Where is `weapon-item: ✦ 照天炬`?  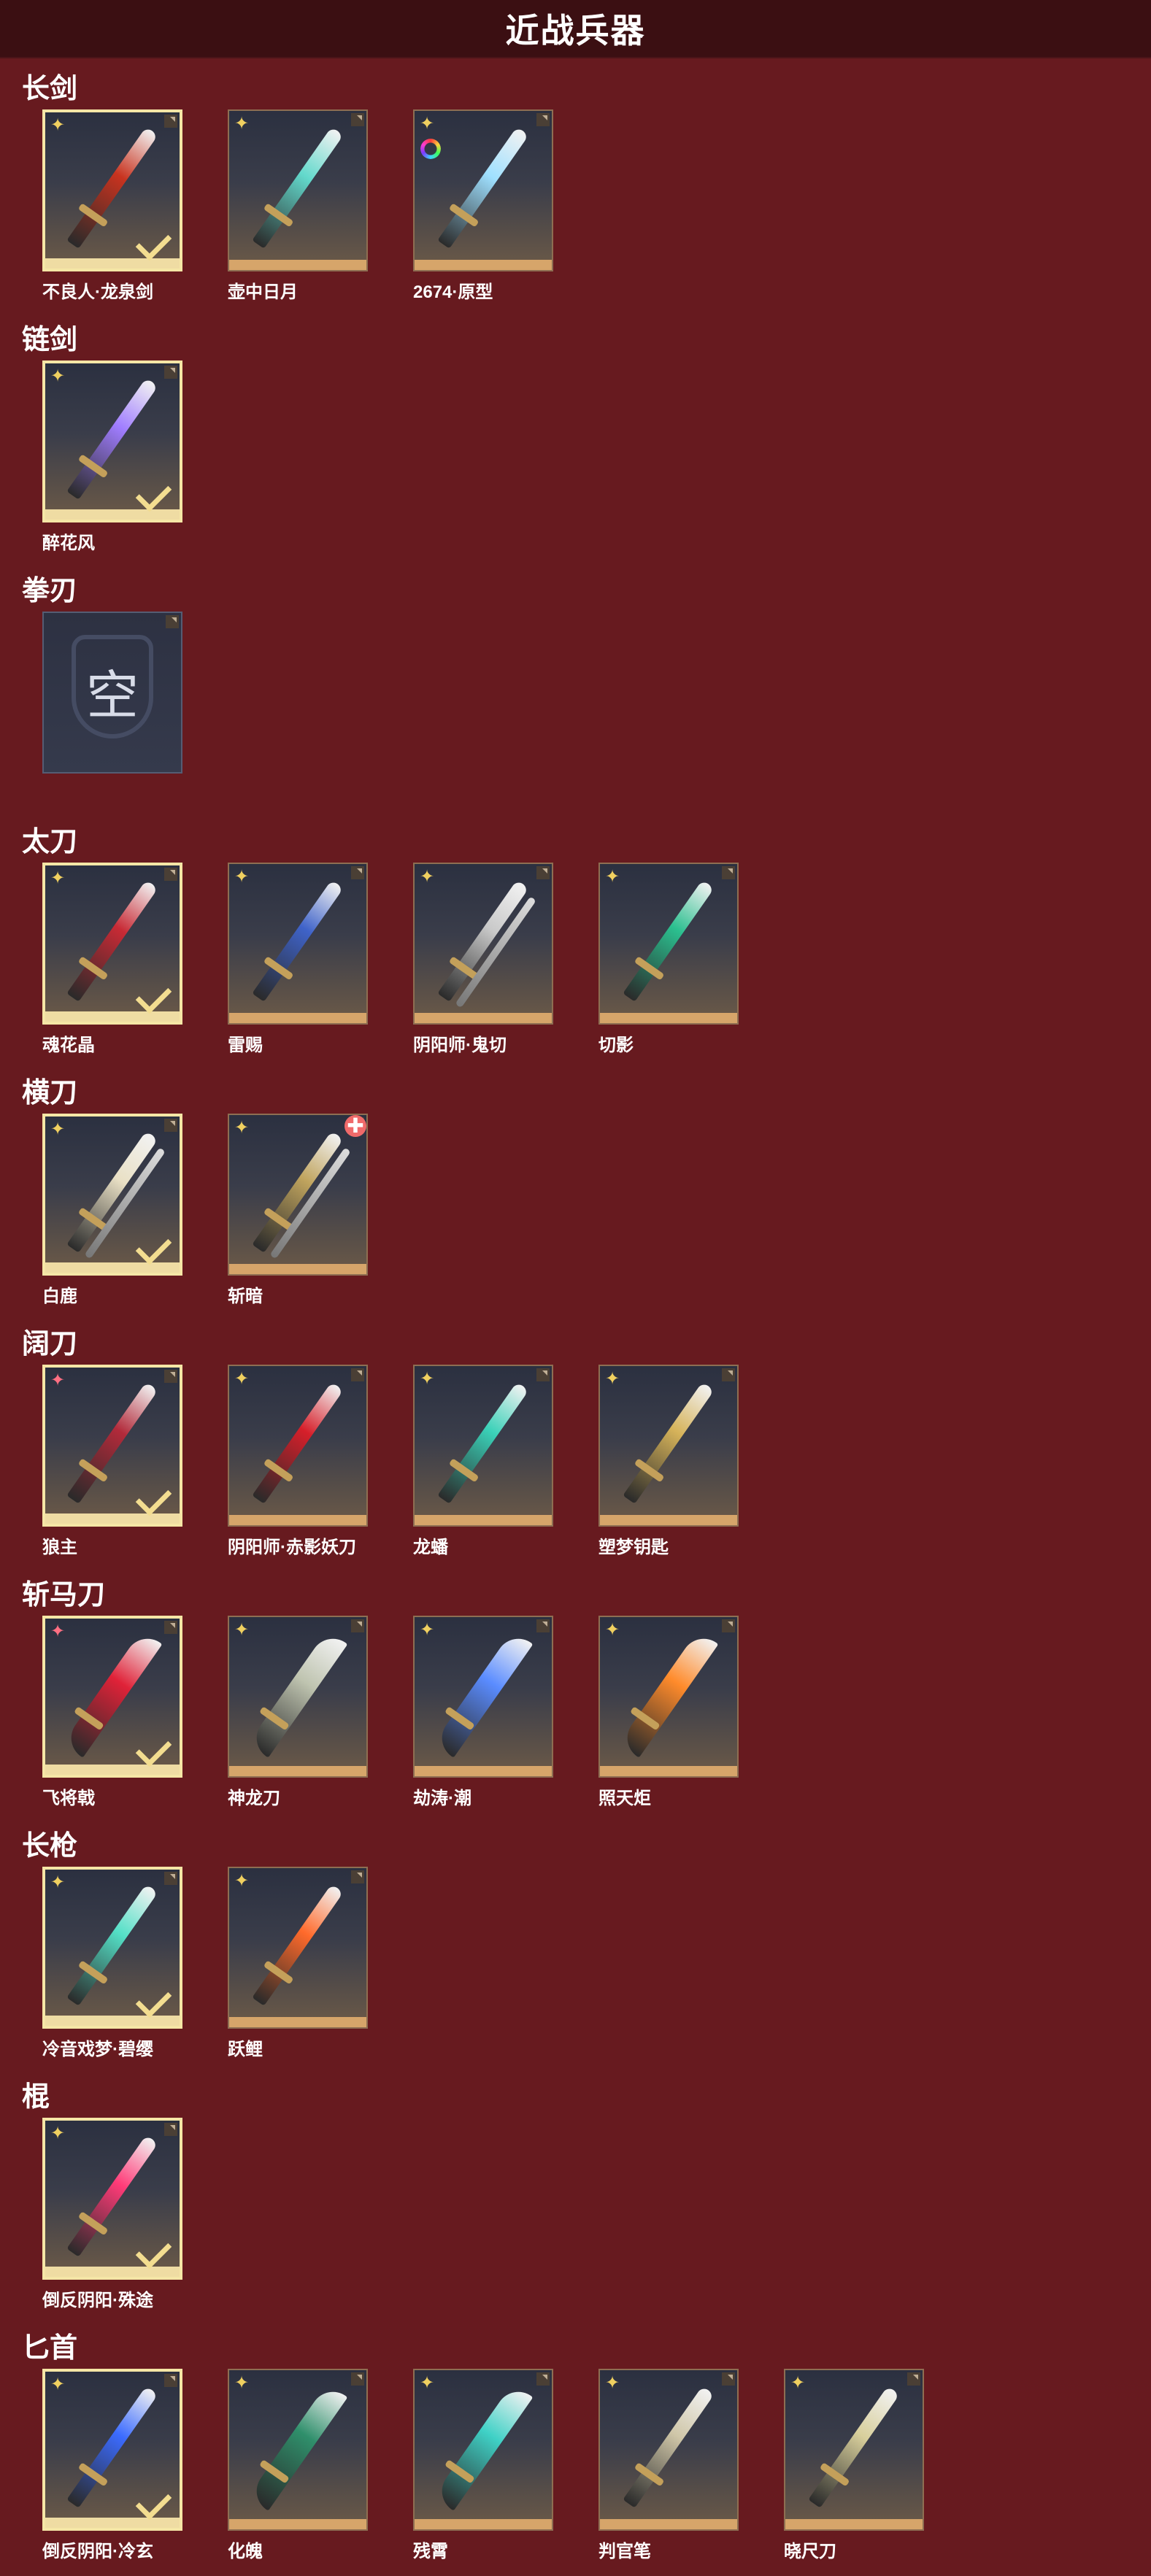
weapon-item: ✦ 照天炬 is located at coordinates (668, 1712).